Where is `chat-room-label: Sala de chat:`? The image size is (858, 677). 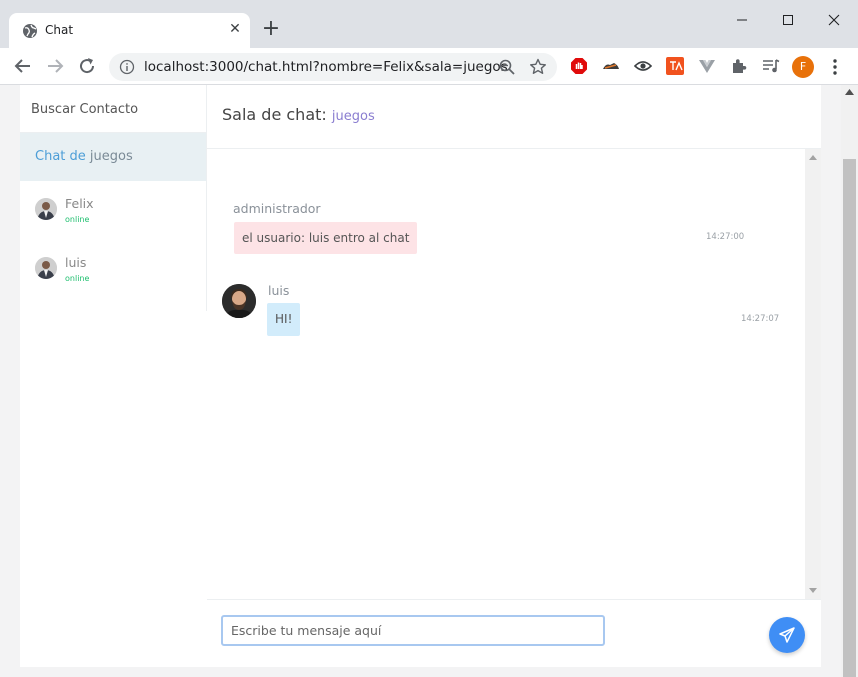 chat-room-label: Sala de chat: is located at coordinates (274, 114).